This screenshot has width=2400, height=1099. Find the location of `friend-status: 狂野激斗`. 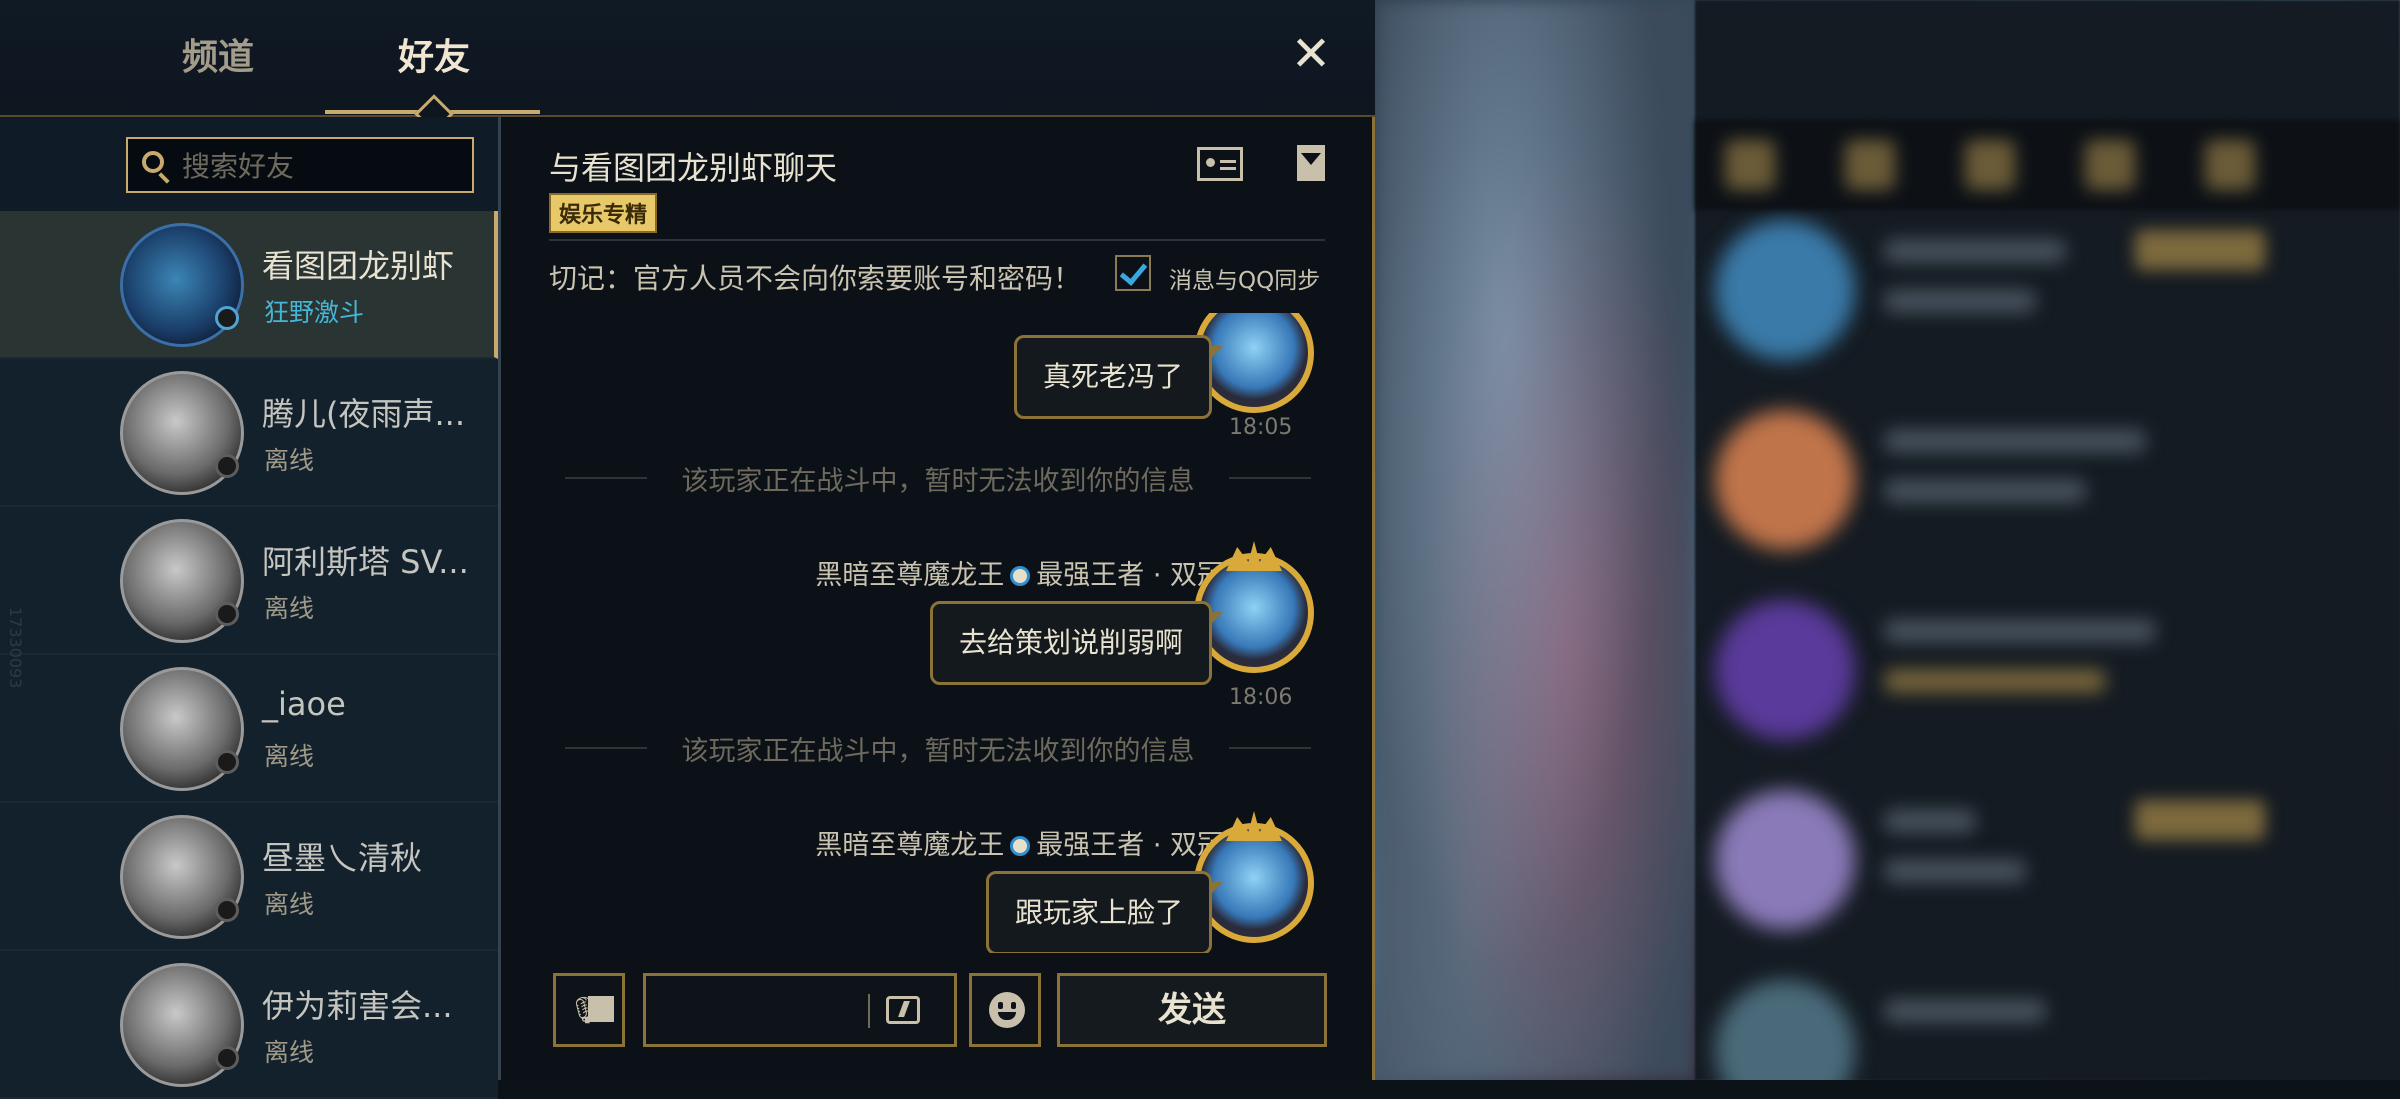

friend-status: 狂野激斗 is located at coordinates (314, 312).